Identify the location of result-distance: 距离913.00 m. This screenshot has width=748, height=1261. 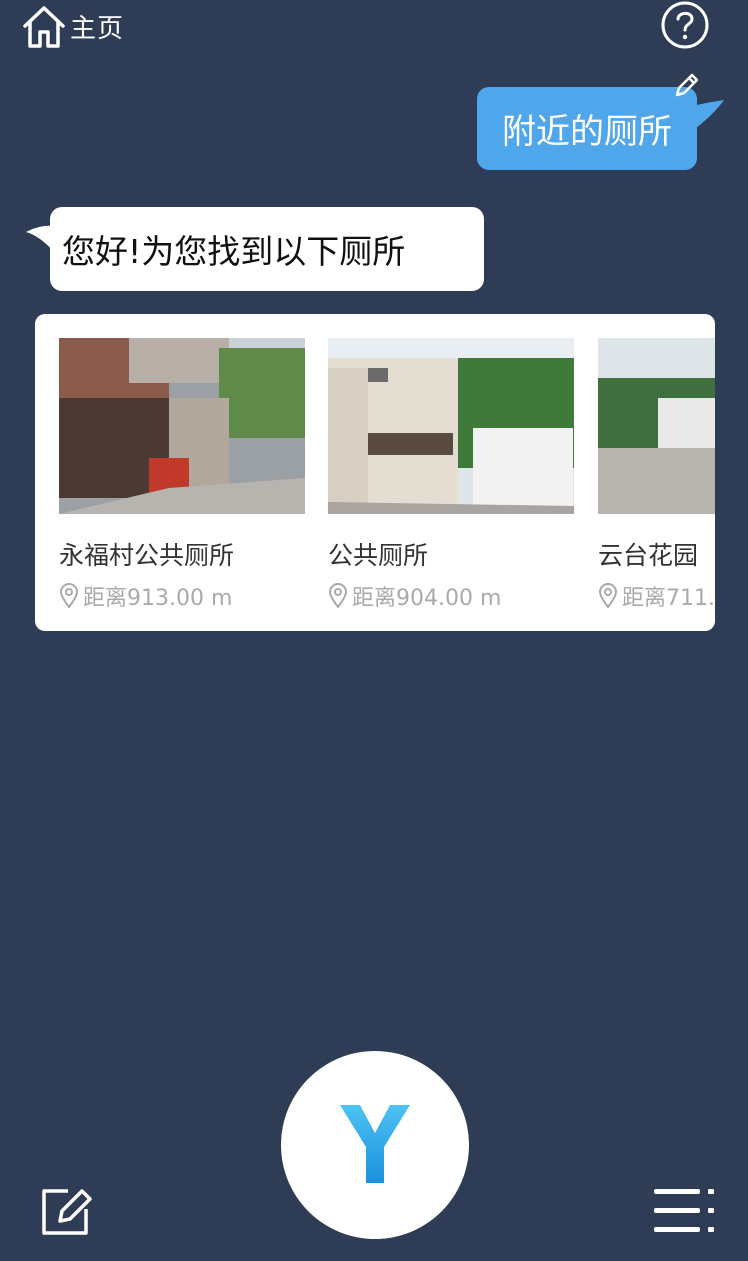
(182, 596).